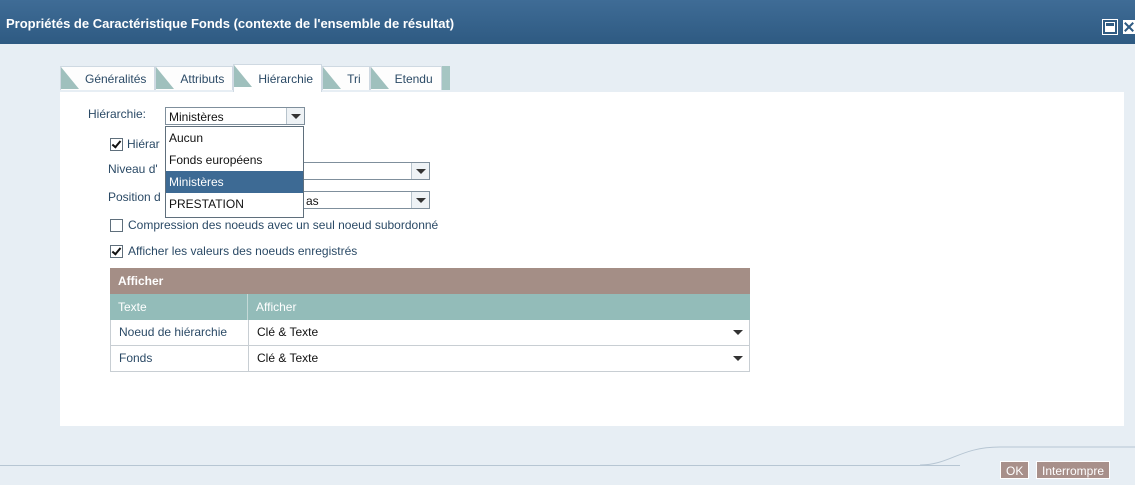  Describe the element at coordinates (430, 281) in the screenshot. I see `table-title: Afficher` at that location.